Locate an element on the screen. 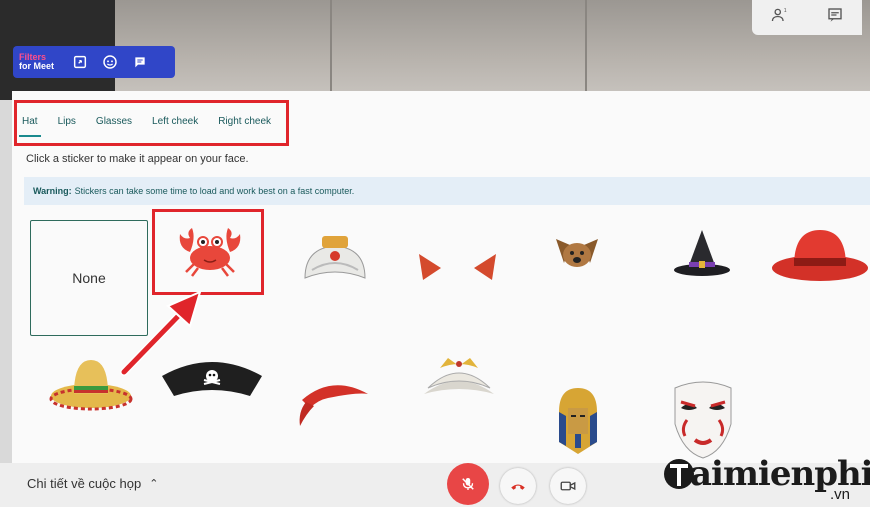 The height and width of the screenshot is (507, 870). sticker-witch-hat is located at coordinates (702, 254).